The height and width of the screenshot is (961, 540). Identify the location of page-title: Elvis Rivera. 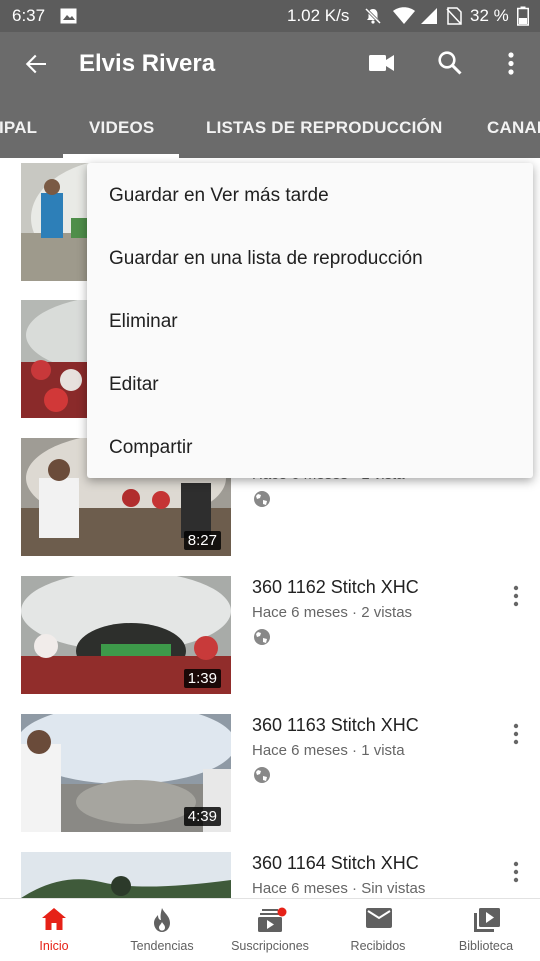
(147, 63).